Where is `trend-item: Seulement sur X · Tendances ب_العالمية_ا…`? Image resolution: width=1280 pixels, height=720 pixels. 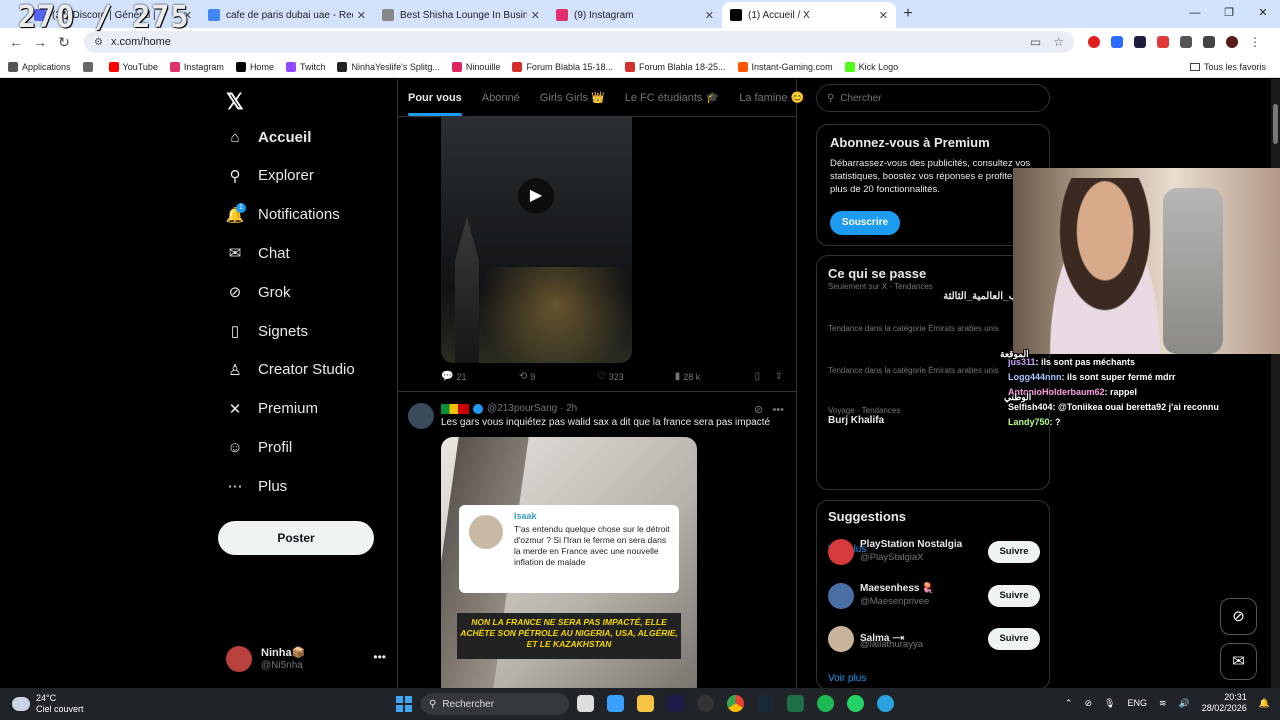
trend-item: Seulement sur X · Tendances ب_العالمية_ا… is located at coordinates (923, 292).